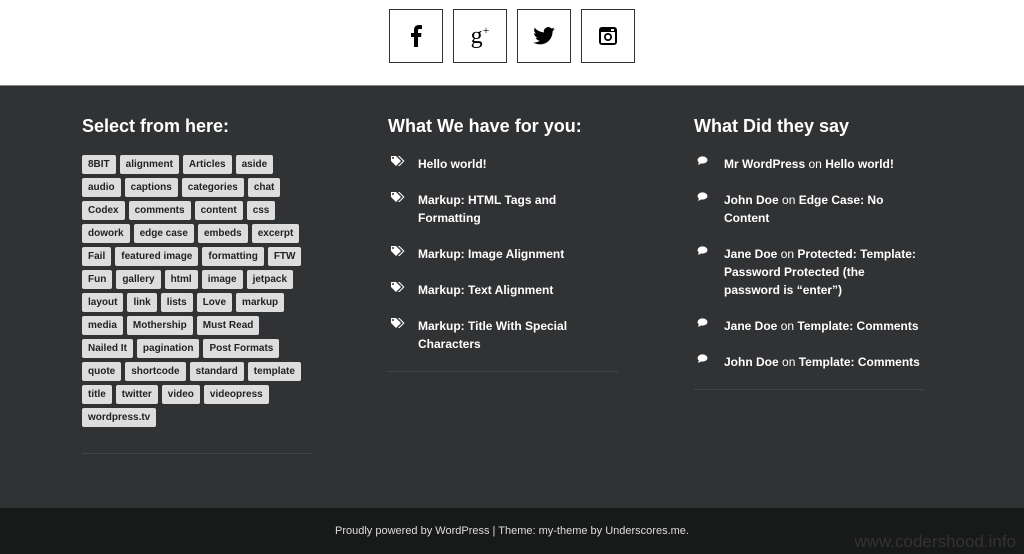  I want to click on tag-link: shortcode, so click(155, 371).